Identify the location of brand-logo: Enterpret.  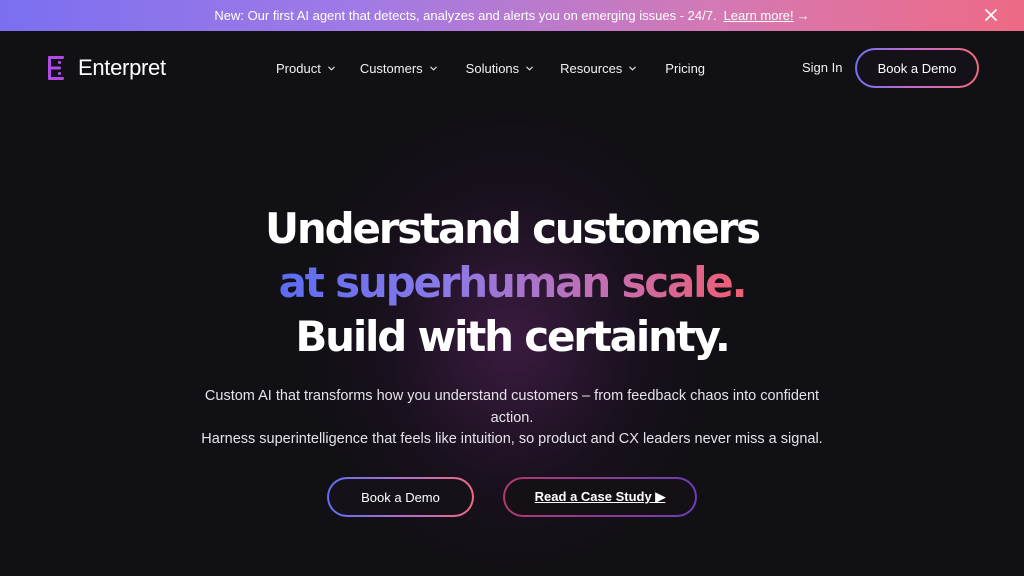
(106, 68).